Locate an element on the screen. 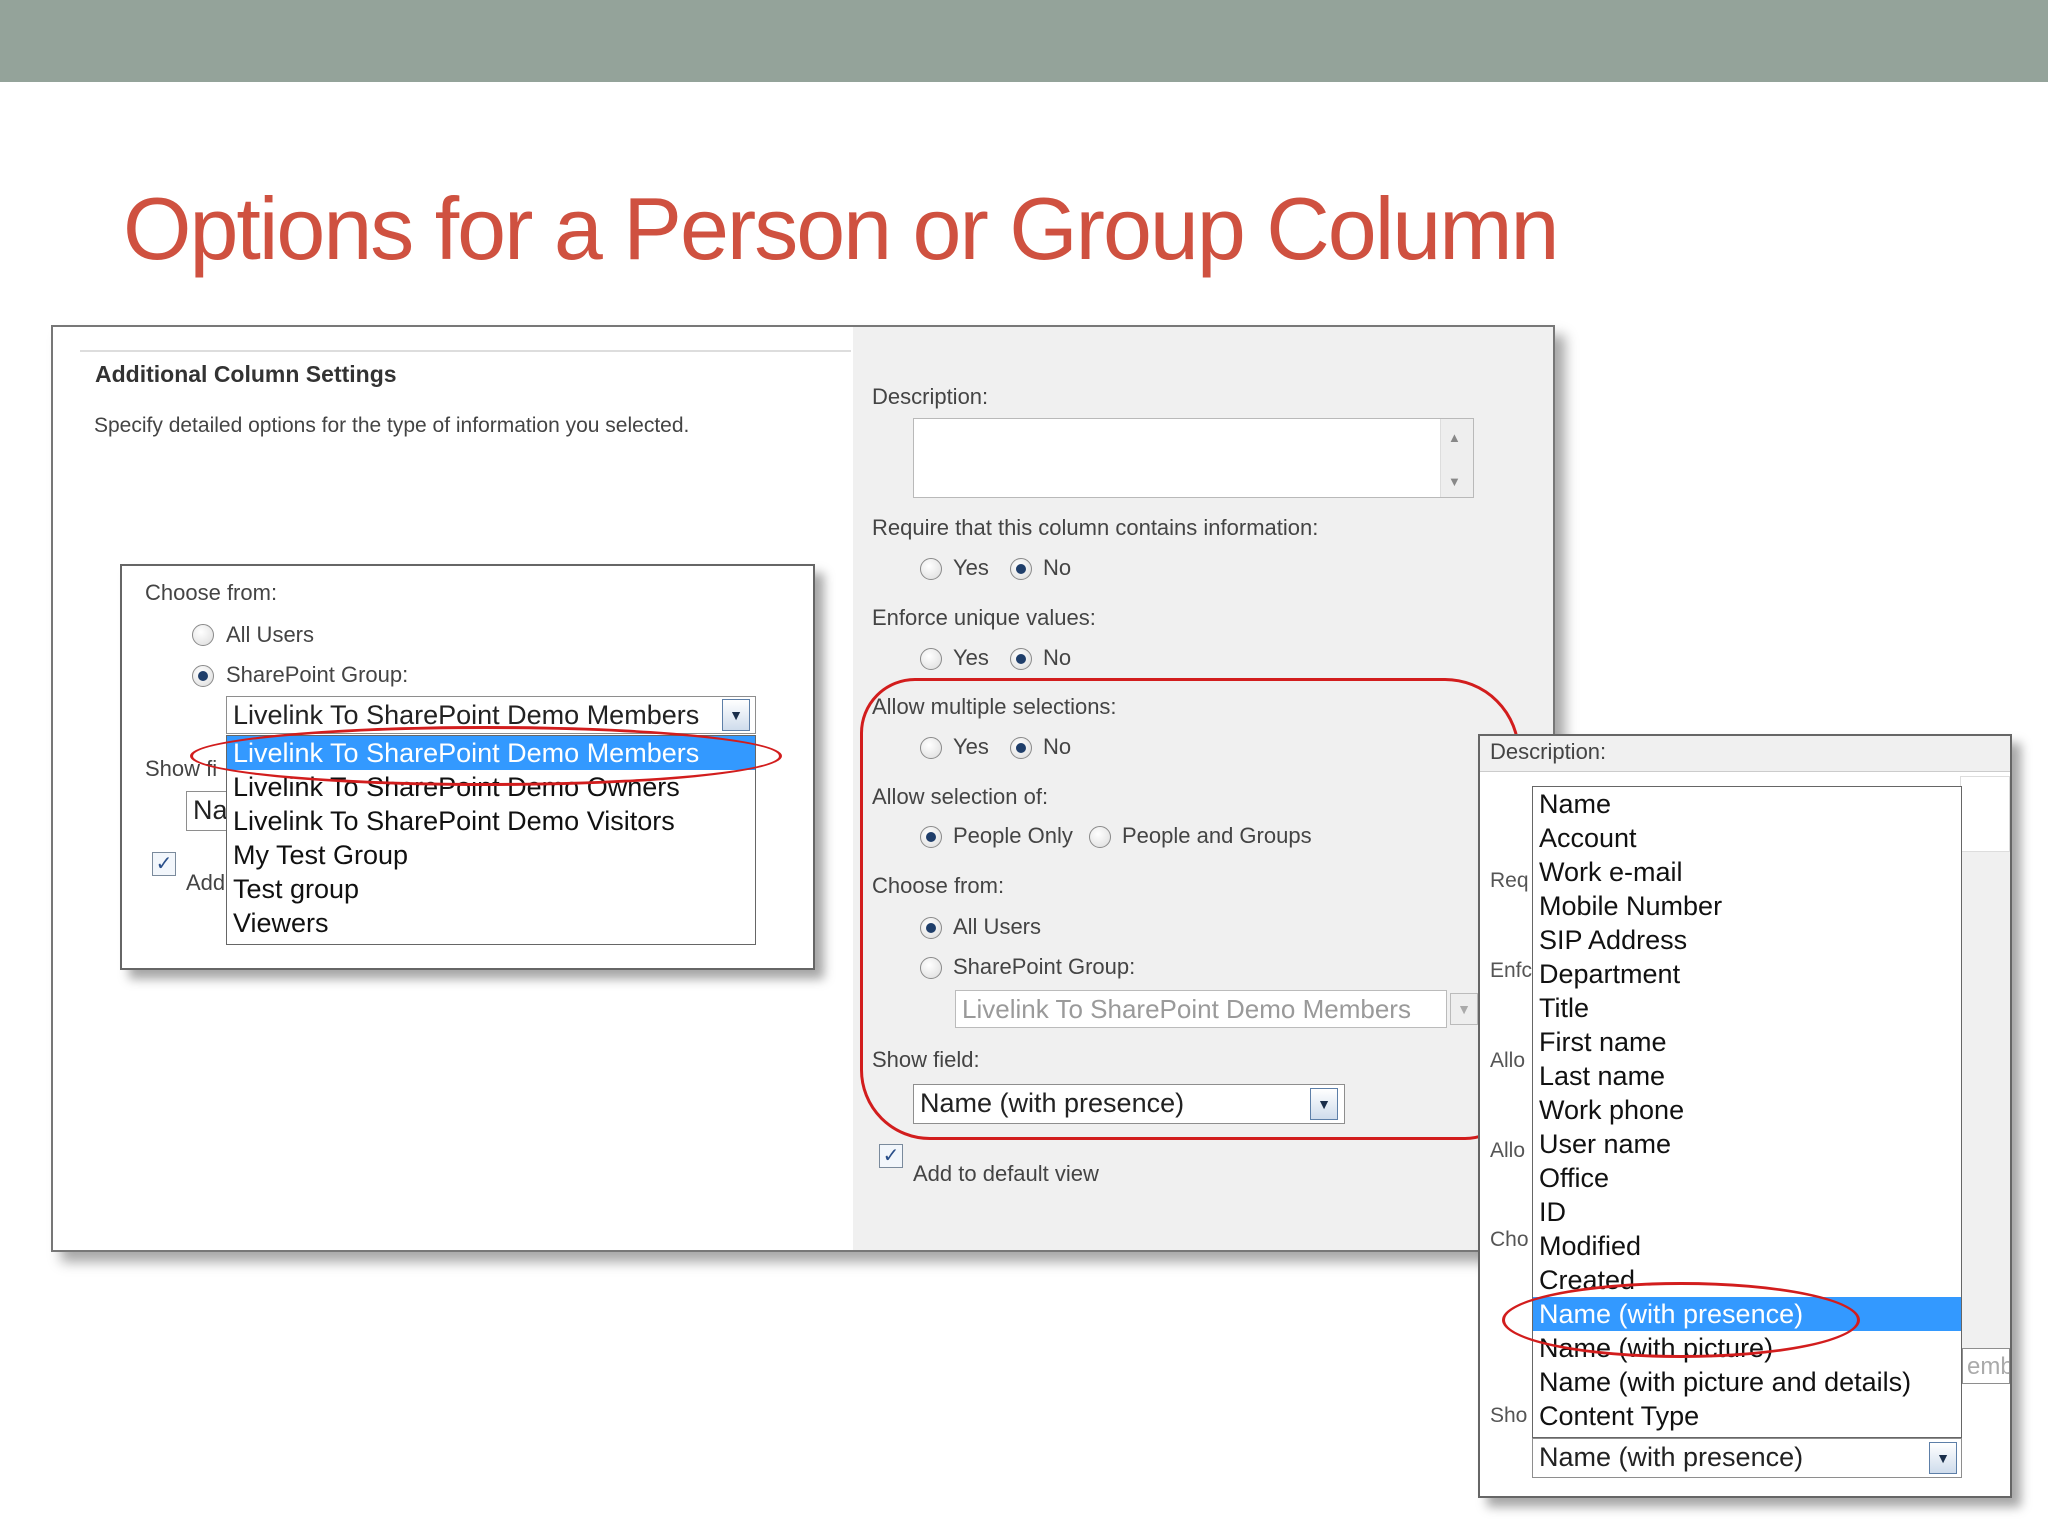 Image resolution: width=2048 pixels, height=1536 pixels. popup-add-default-checkbox: ✓ is located at coordinates (164, 864).